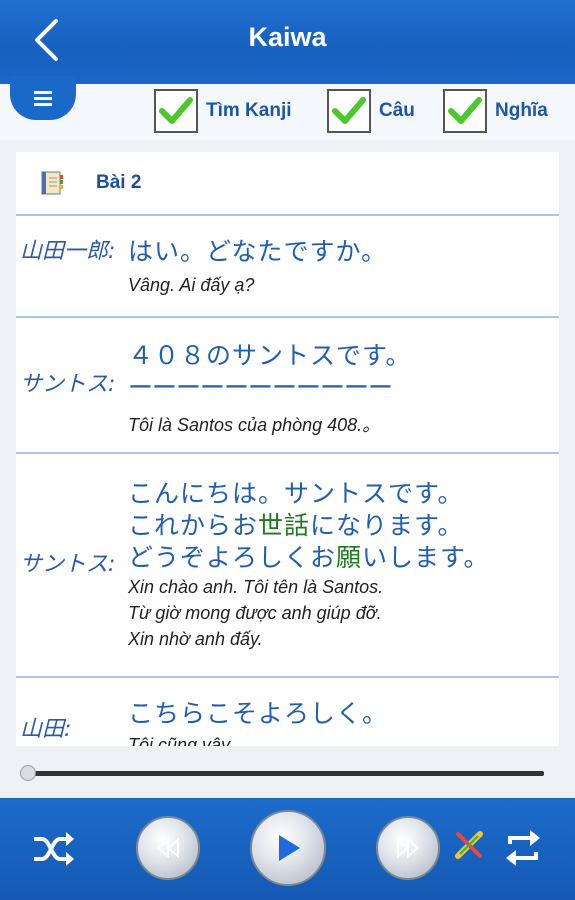 Image resolution: width=575 pixels, height=900 pixels. I want to click on repeat-button, so click(523, 848).